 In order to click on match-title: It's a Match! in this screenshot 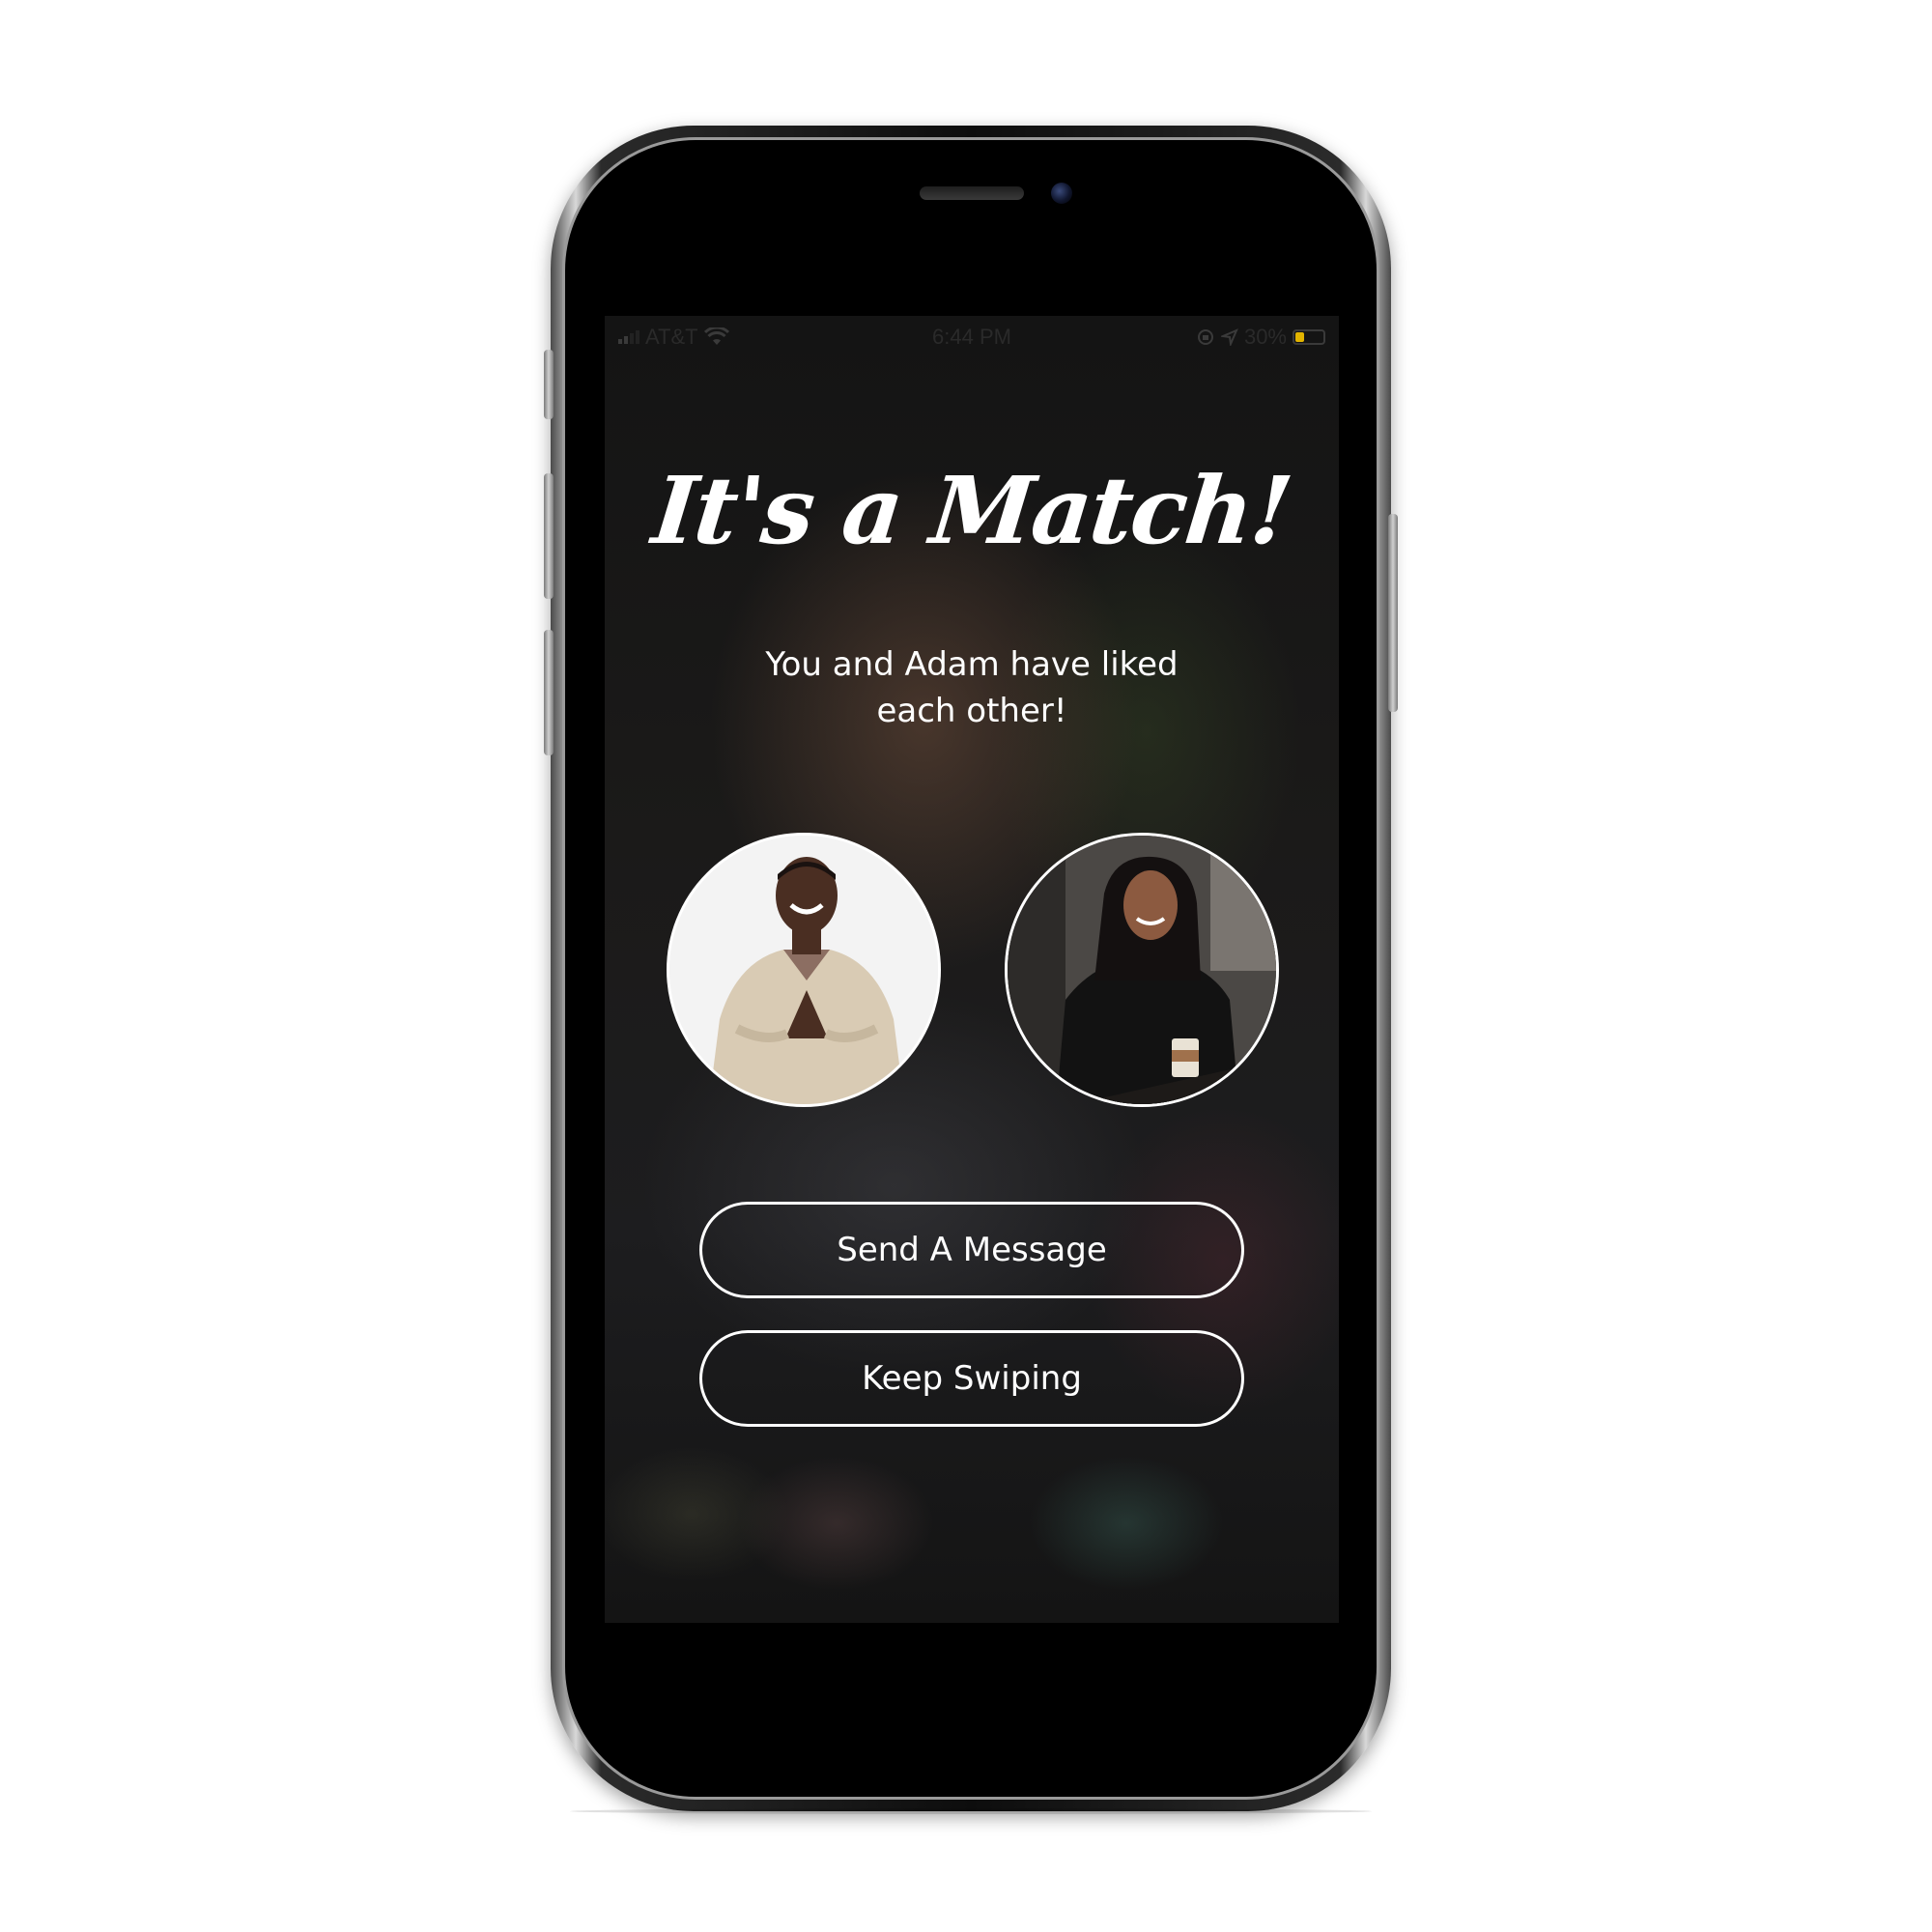, I will do `click(971, 510)`.